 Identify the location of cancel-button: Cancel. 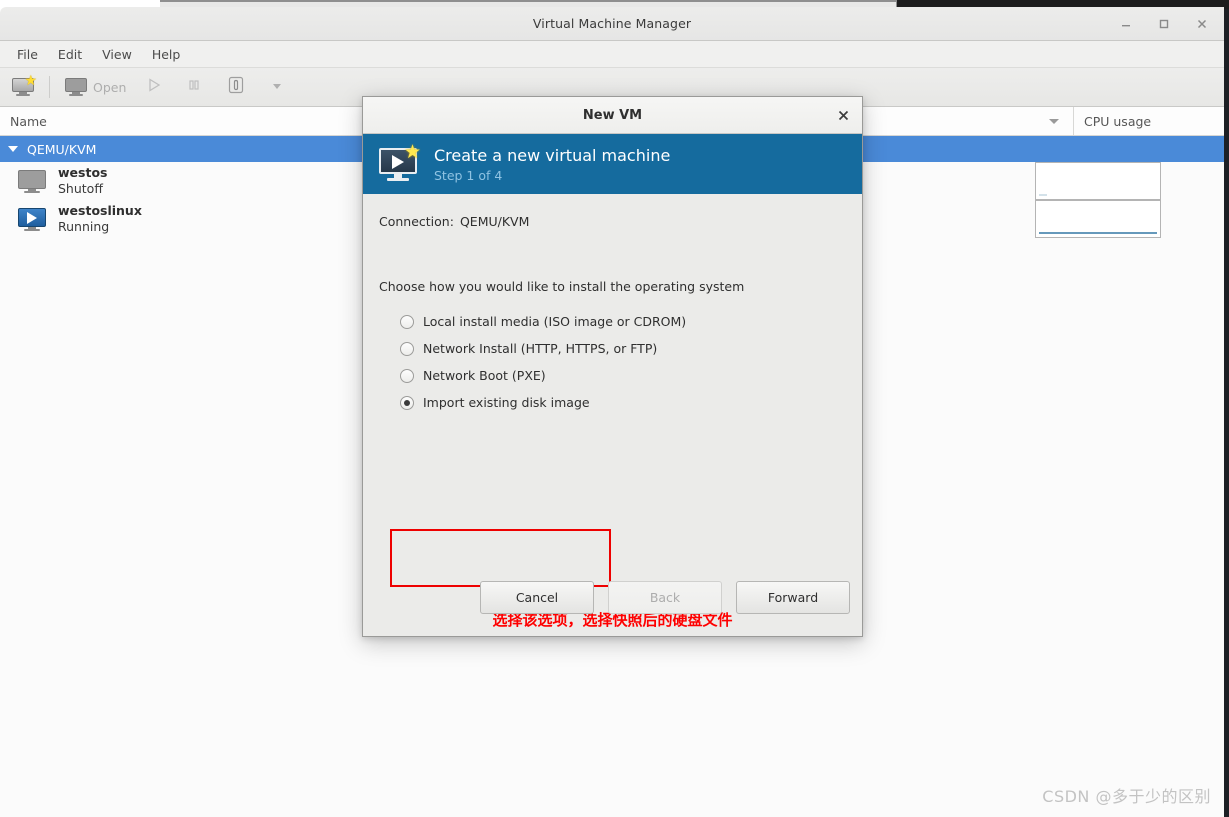
(537, 597).